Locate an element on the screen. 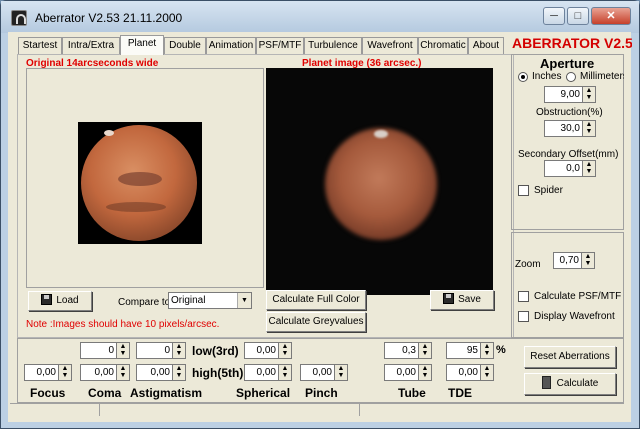  tde-top-input is located at coordinates (463, 350).